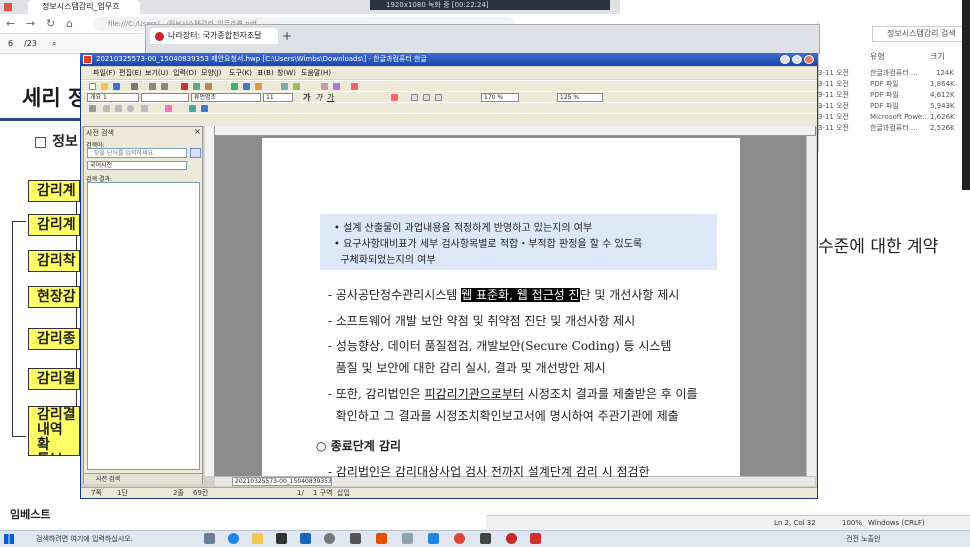 Image resolution: width=970 pixels, height=547 pixels. Describe the element at coordinates (143, 478) in the screenshot. I see `panel-tab-bar: 사전 검색` at that location.